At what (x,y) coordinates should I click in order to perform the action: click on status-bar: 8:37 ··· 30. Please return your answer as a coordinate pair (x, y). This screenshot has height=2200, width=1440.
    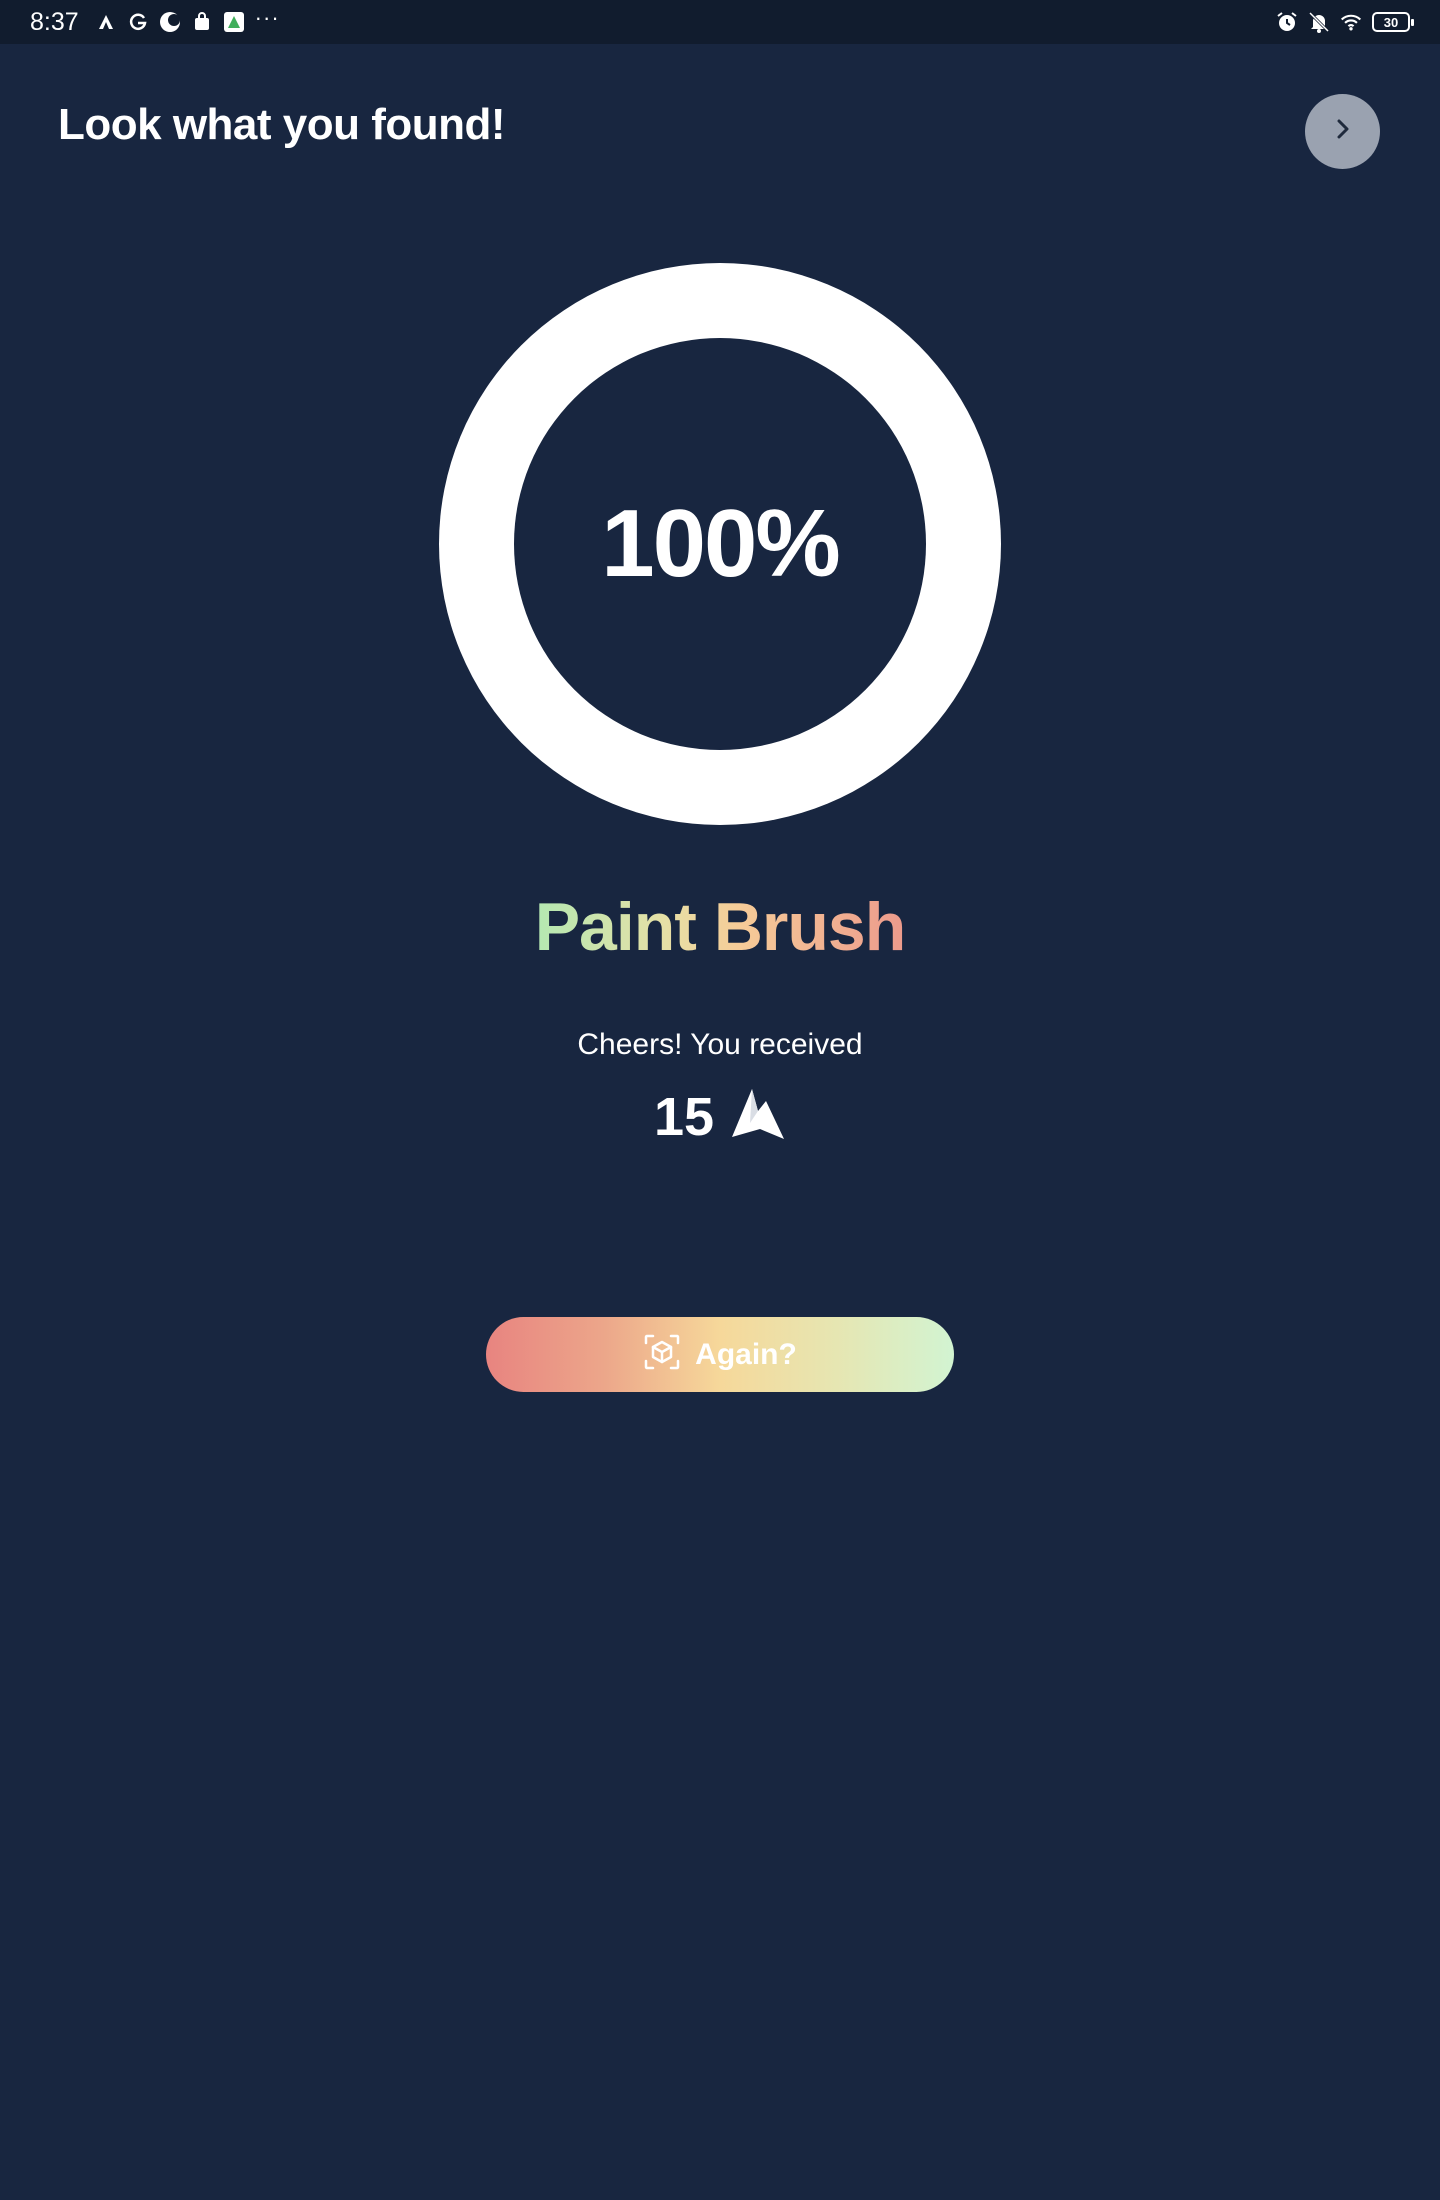
    Looking at the image, I should click on (720, 22).